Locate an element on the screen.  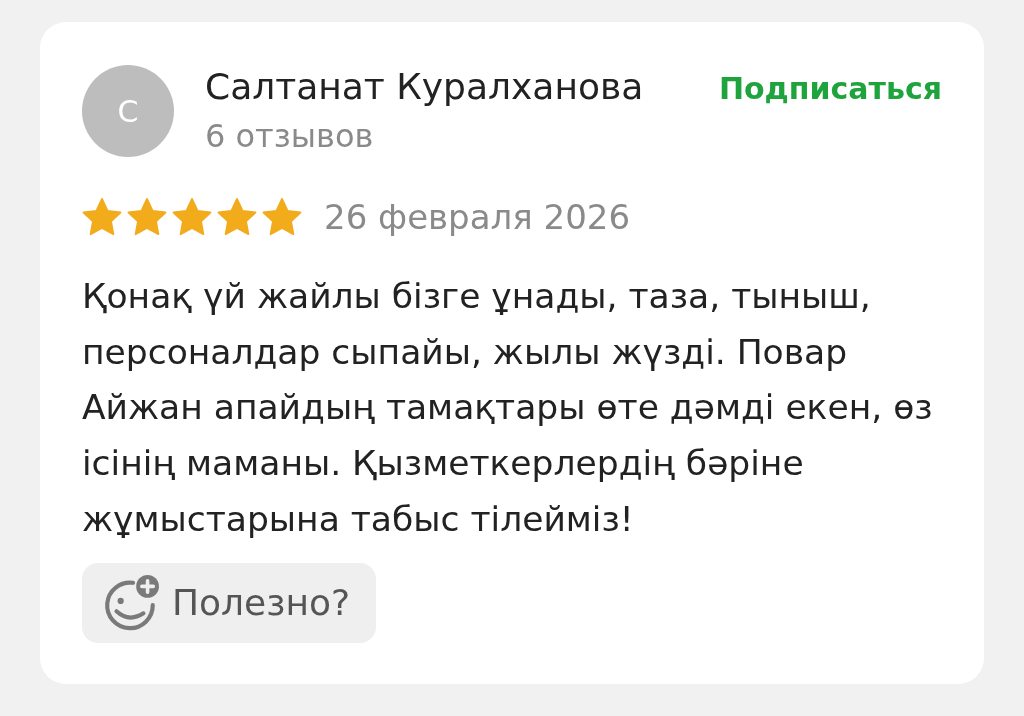
author-name: Салтанат Куралханова is located at coordinates (424, 87).